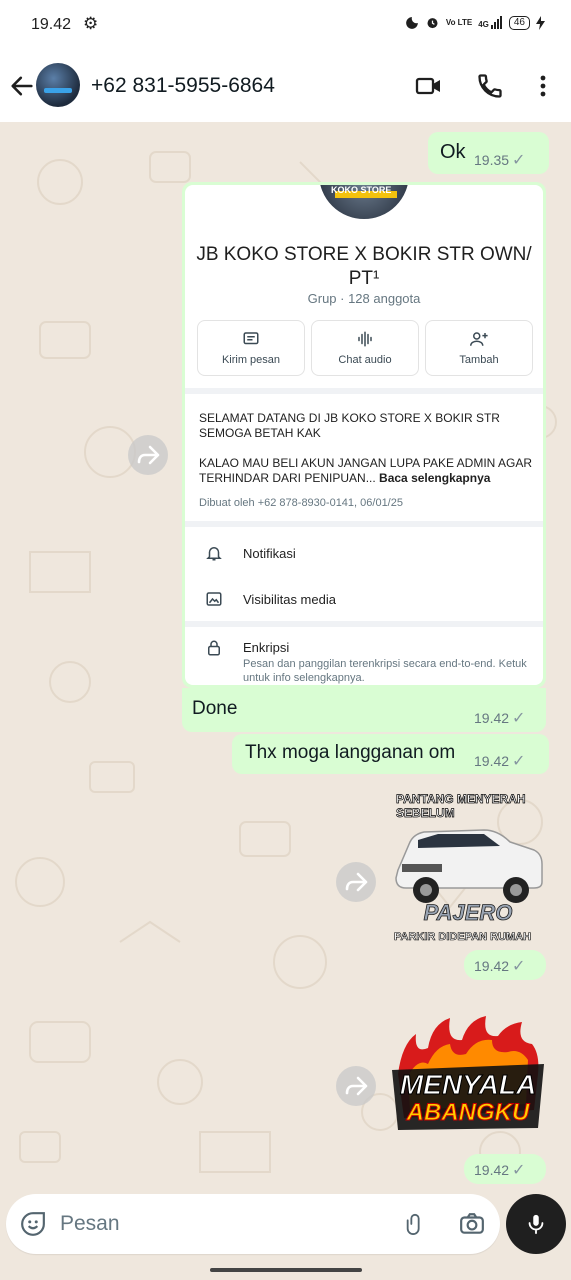 The height and width of the screenshot is (1280, 571). I want to click on message-thanks: Thx moga langganan om 19.42 ✓, so click(390, 754).